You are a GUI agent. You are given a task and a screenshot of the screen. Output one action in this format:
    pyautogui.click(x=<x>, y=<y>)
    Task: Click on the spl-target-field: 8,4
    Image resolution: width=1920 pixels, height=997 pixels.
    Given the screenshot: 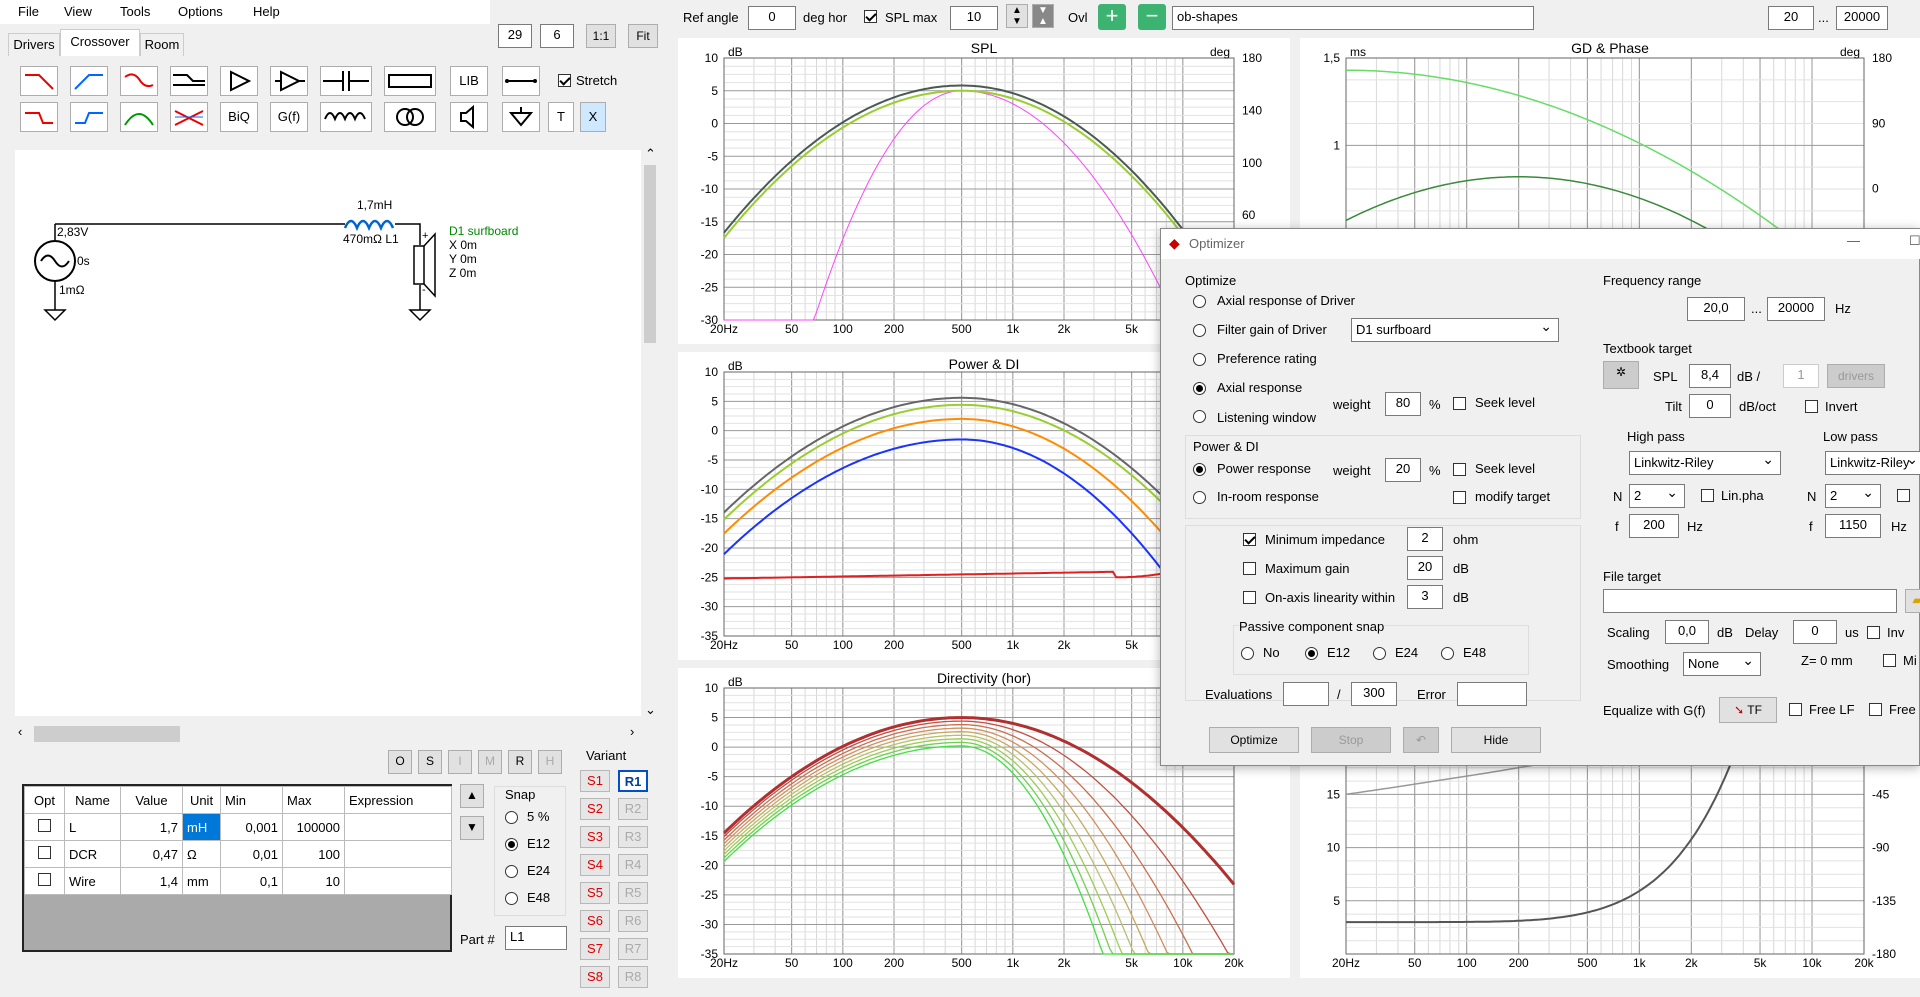 What is the action you would take?
    pyautogui.click(x=1710, y=376)
    